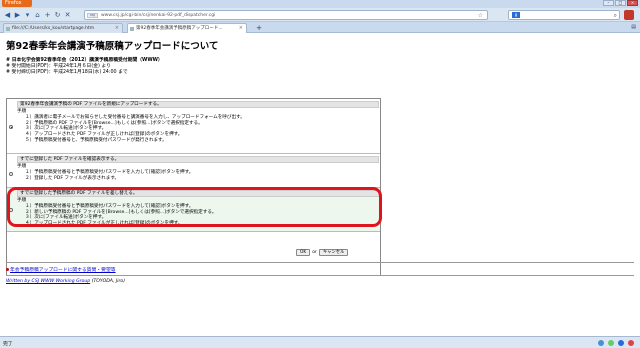 The width and height of the screenshot is (640, 348). Describe the element at coordinates (112, 46) in the screenshot. I see `page-title: 第92春季年会講演予稿原稿アップロードについて` at that location.